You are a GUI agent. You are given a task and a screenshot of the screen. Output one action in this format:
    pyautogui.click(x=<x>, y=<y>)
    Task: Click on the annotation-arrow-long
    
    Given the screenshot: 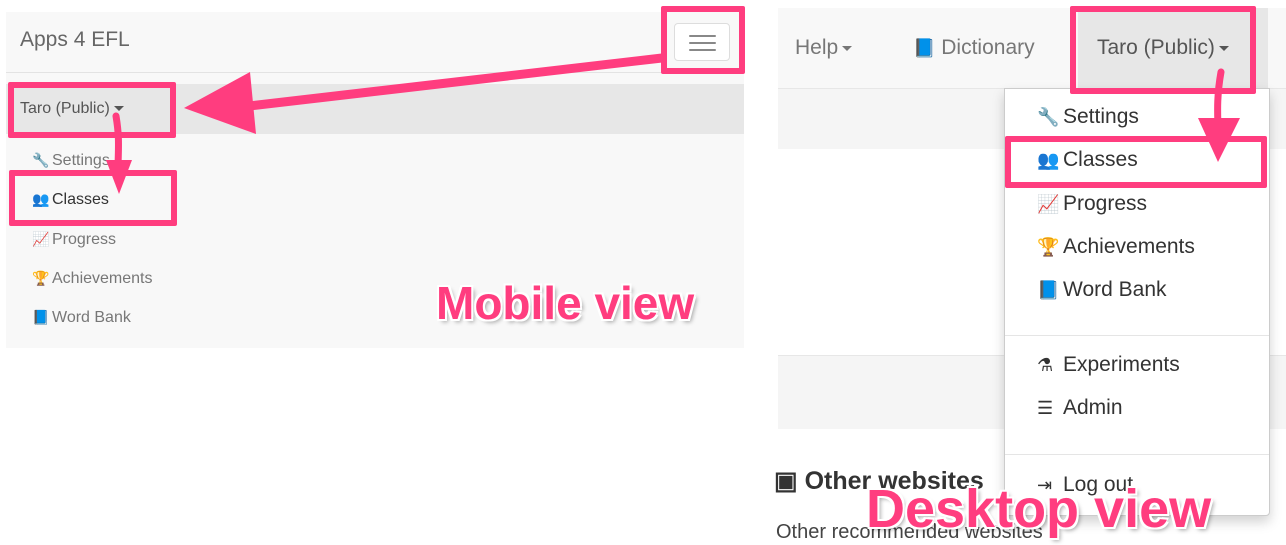 What is the action you would take?
    pyautogui.click(x=447, y=83)
    